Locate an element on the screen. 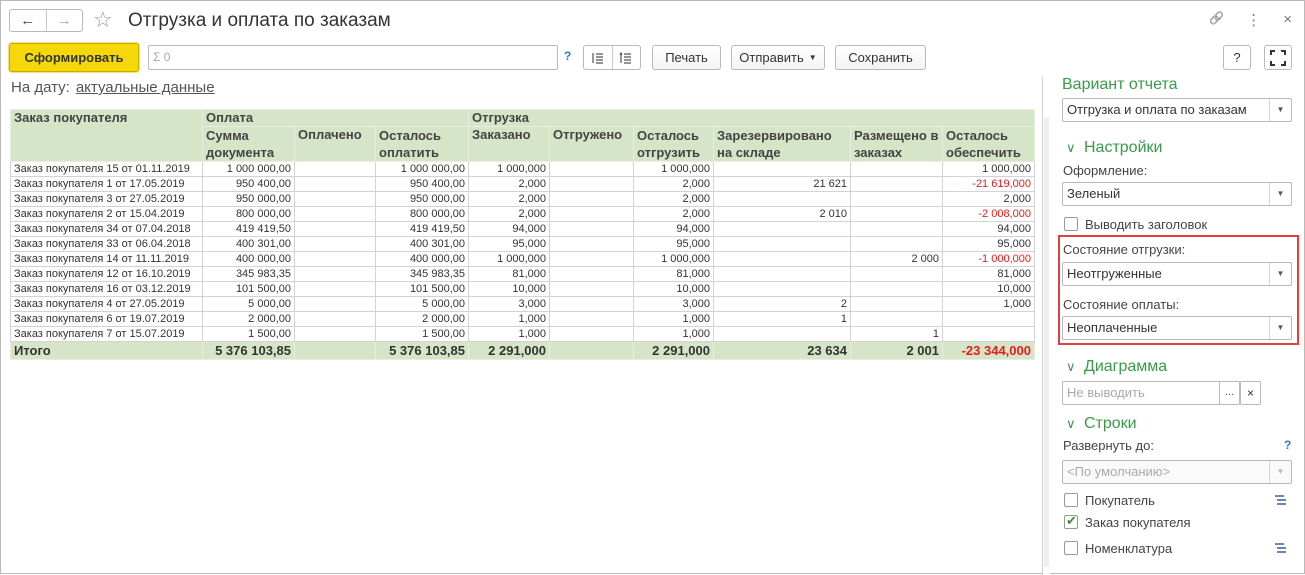  cell-toship: 10,000 is located at coordinates (673, 289).